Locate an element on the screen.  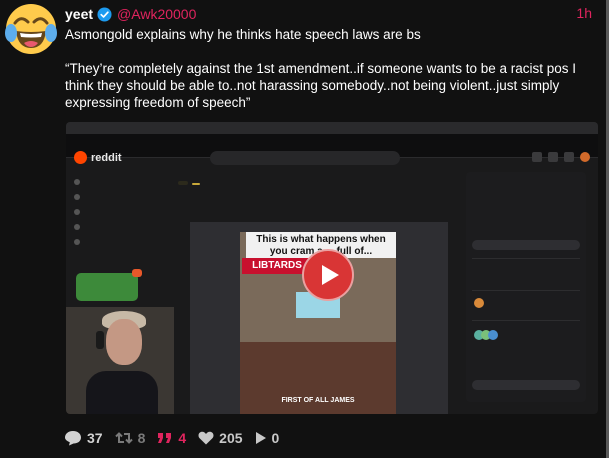
author-name: yeet is located at coordinates (79, 14).